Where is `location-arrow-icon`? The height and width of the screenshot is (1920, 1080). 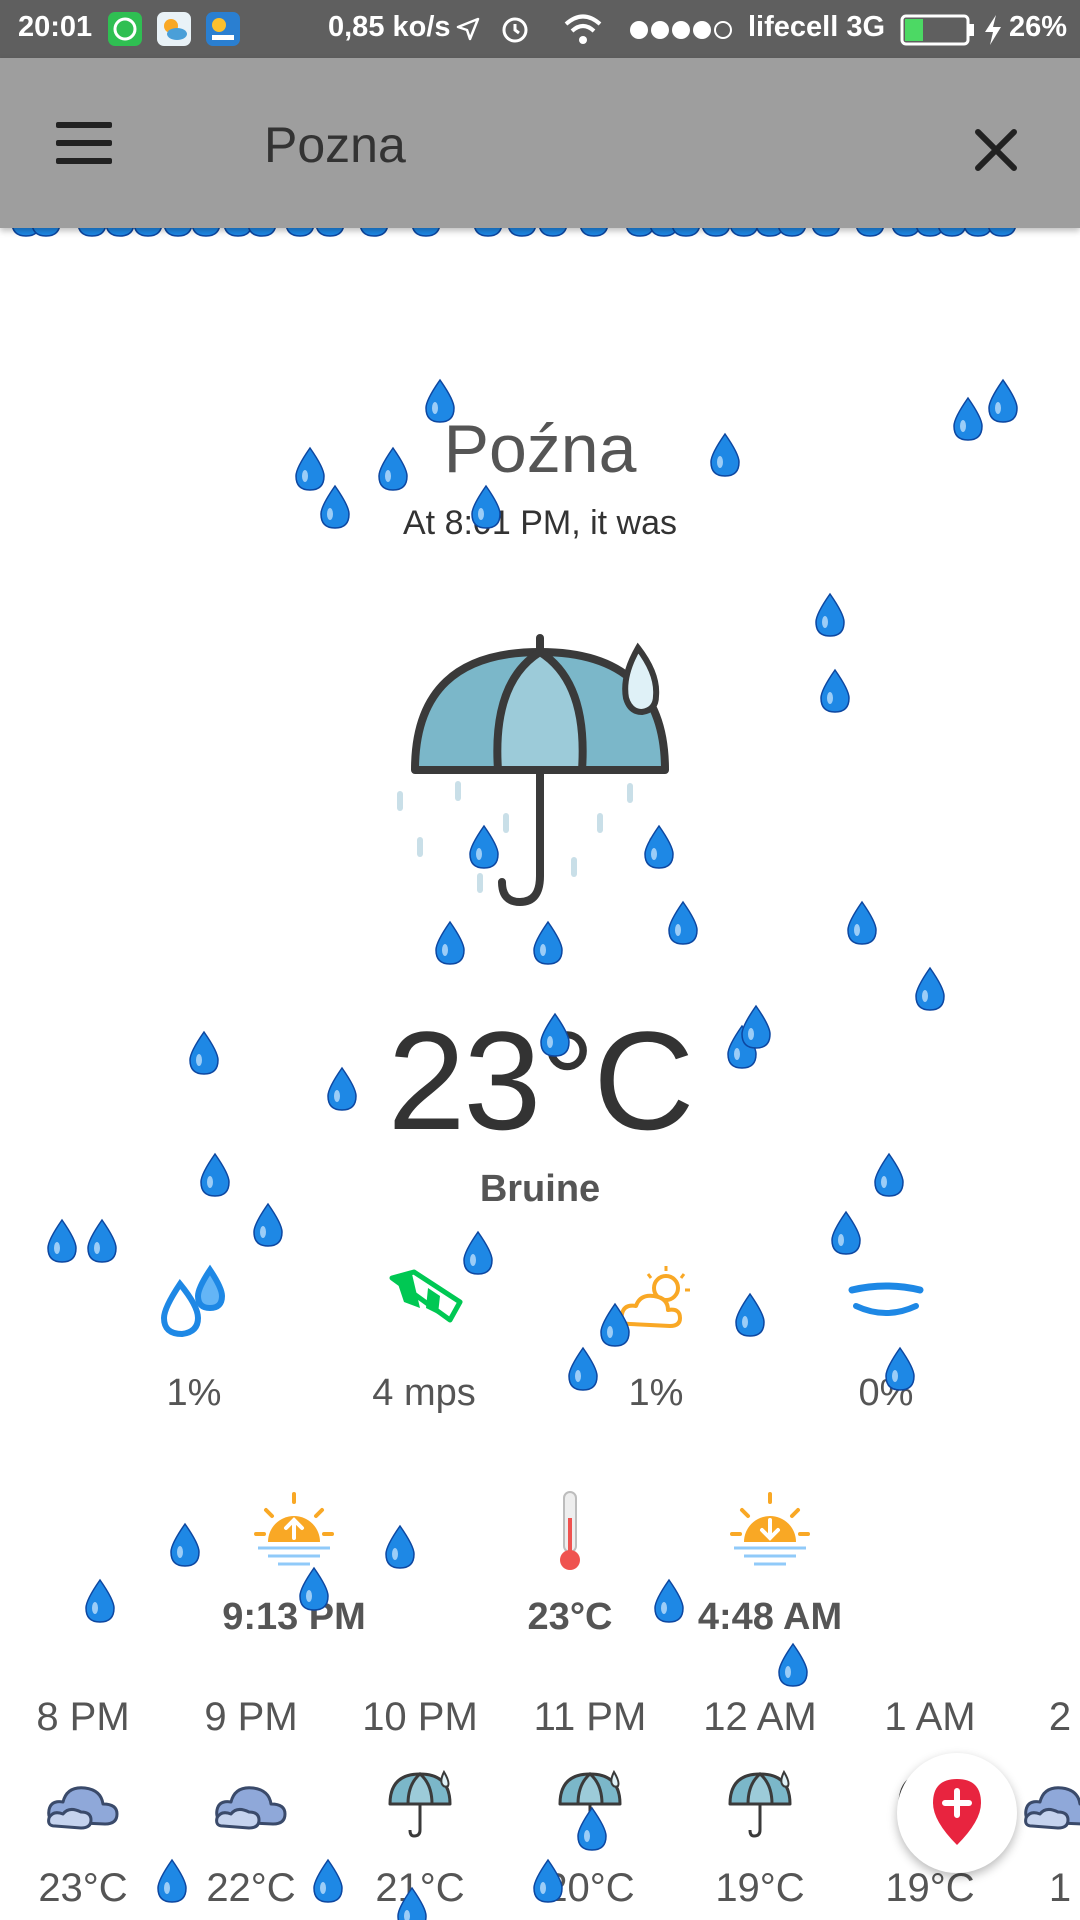 location-arrow-icon is located at coordinates (468, 29).